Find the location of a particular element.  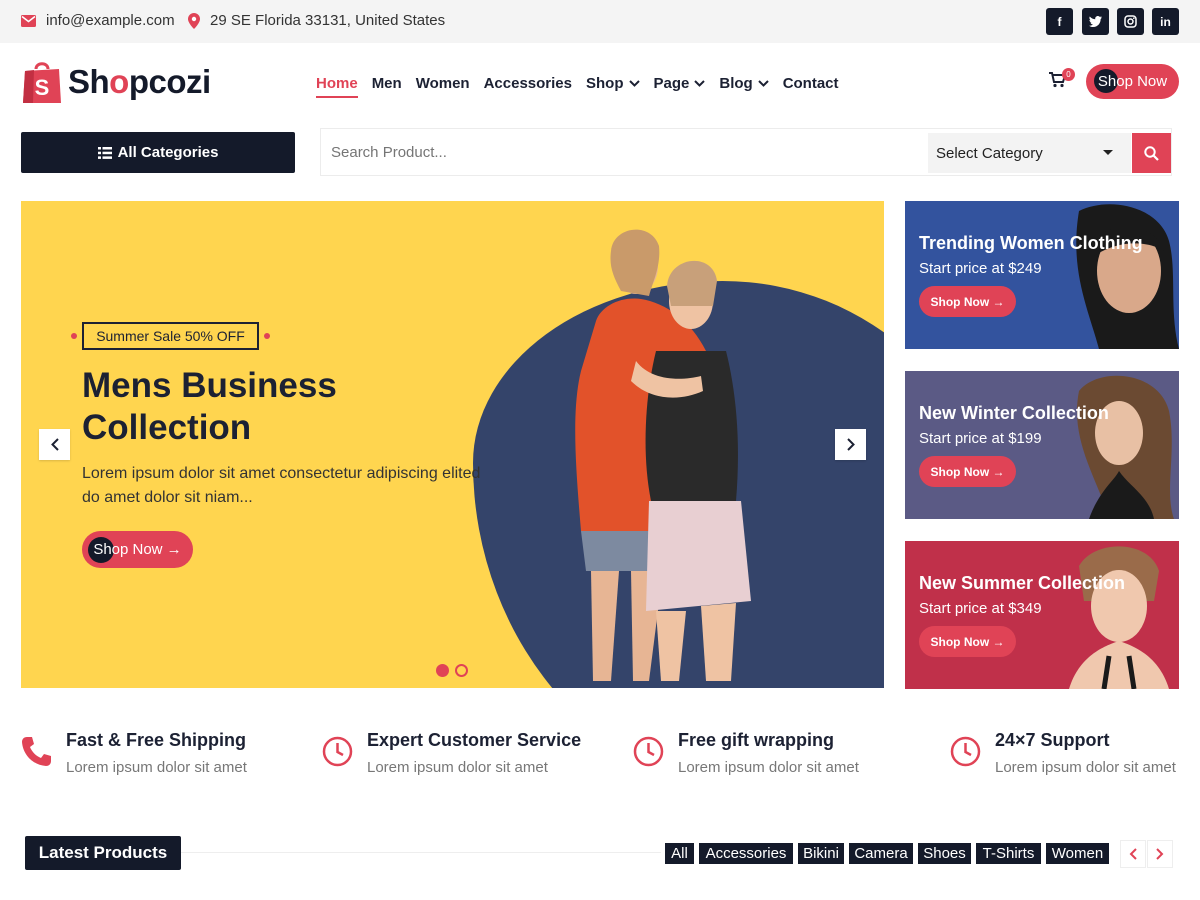

slider-next-button is located at coordinates (850, 444).